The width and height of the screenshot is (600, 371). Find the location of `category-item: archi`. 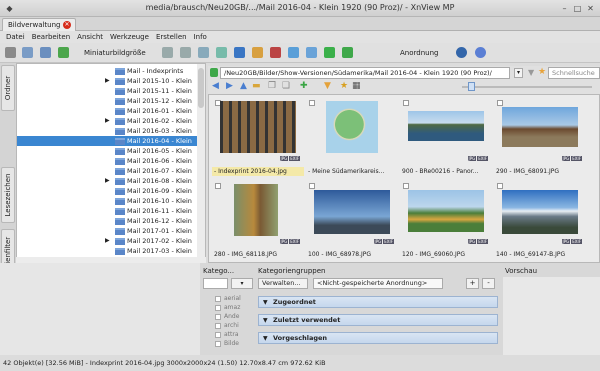

category-item: archi is located at coordinates (227, 325).